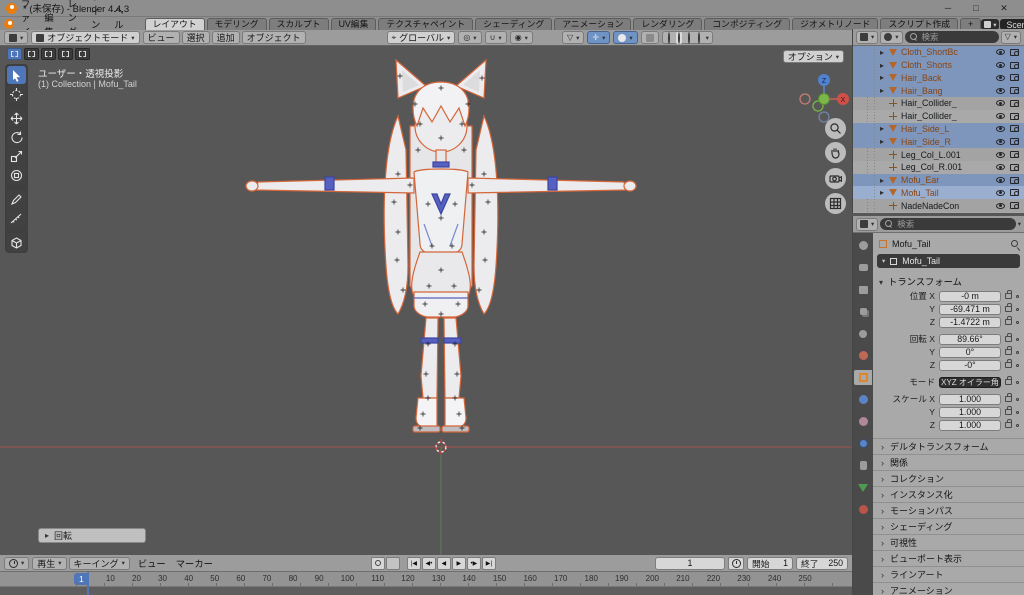  Describe the element at coordinates (426, 591) in the screenshot. I see `timeline-track-area` at that location.